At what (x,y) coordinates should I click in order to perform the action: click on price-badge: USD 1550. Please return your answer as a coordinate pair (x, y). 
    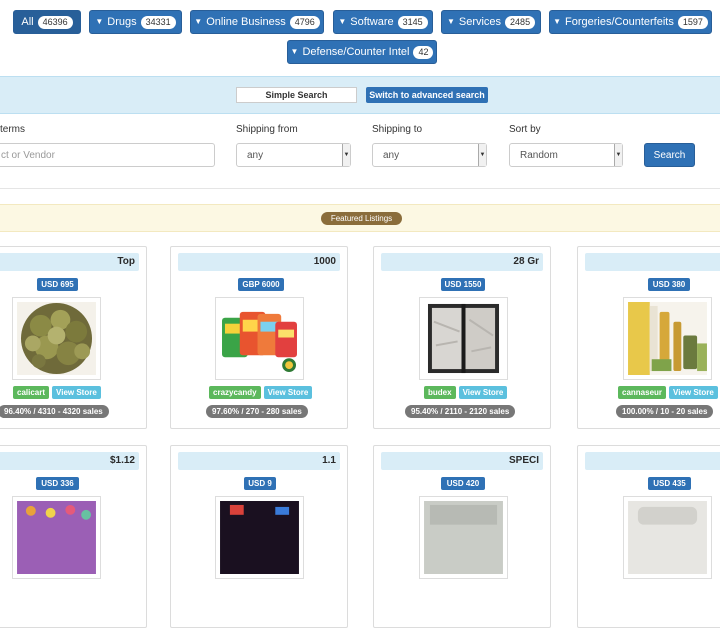
    Looking at the image, I should click on (463, 284).